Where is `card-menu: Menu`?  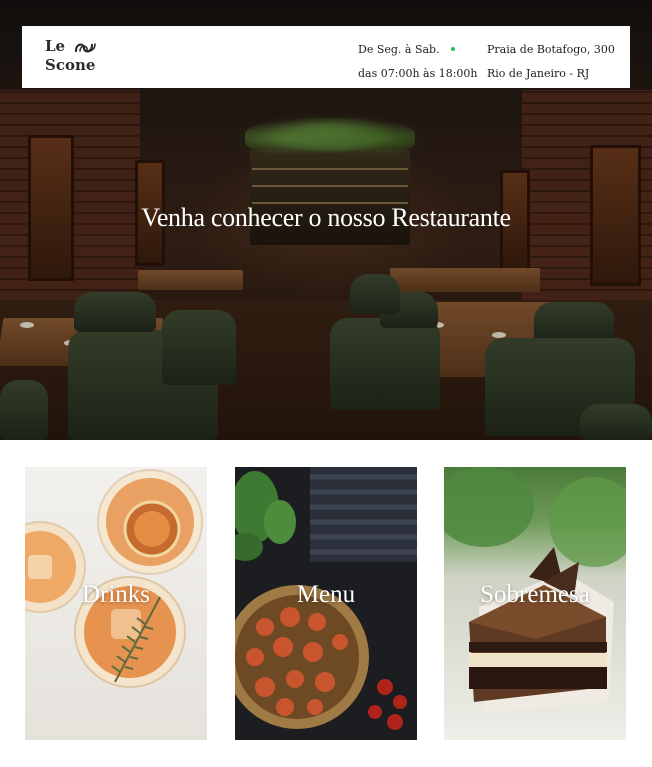 card-menu: Menu is located at coordinates (326, 603).